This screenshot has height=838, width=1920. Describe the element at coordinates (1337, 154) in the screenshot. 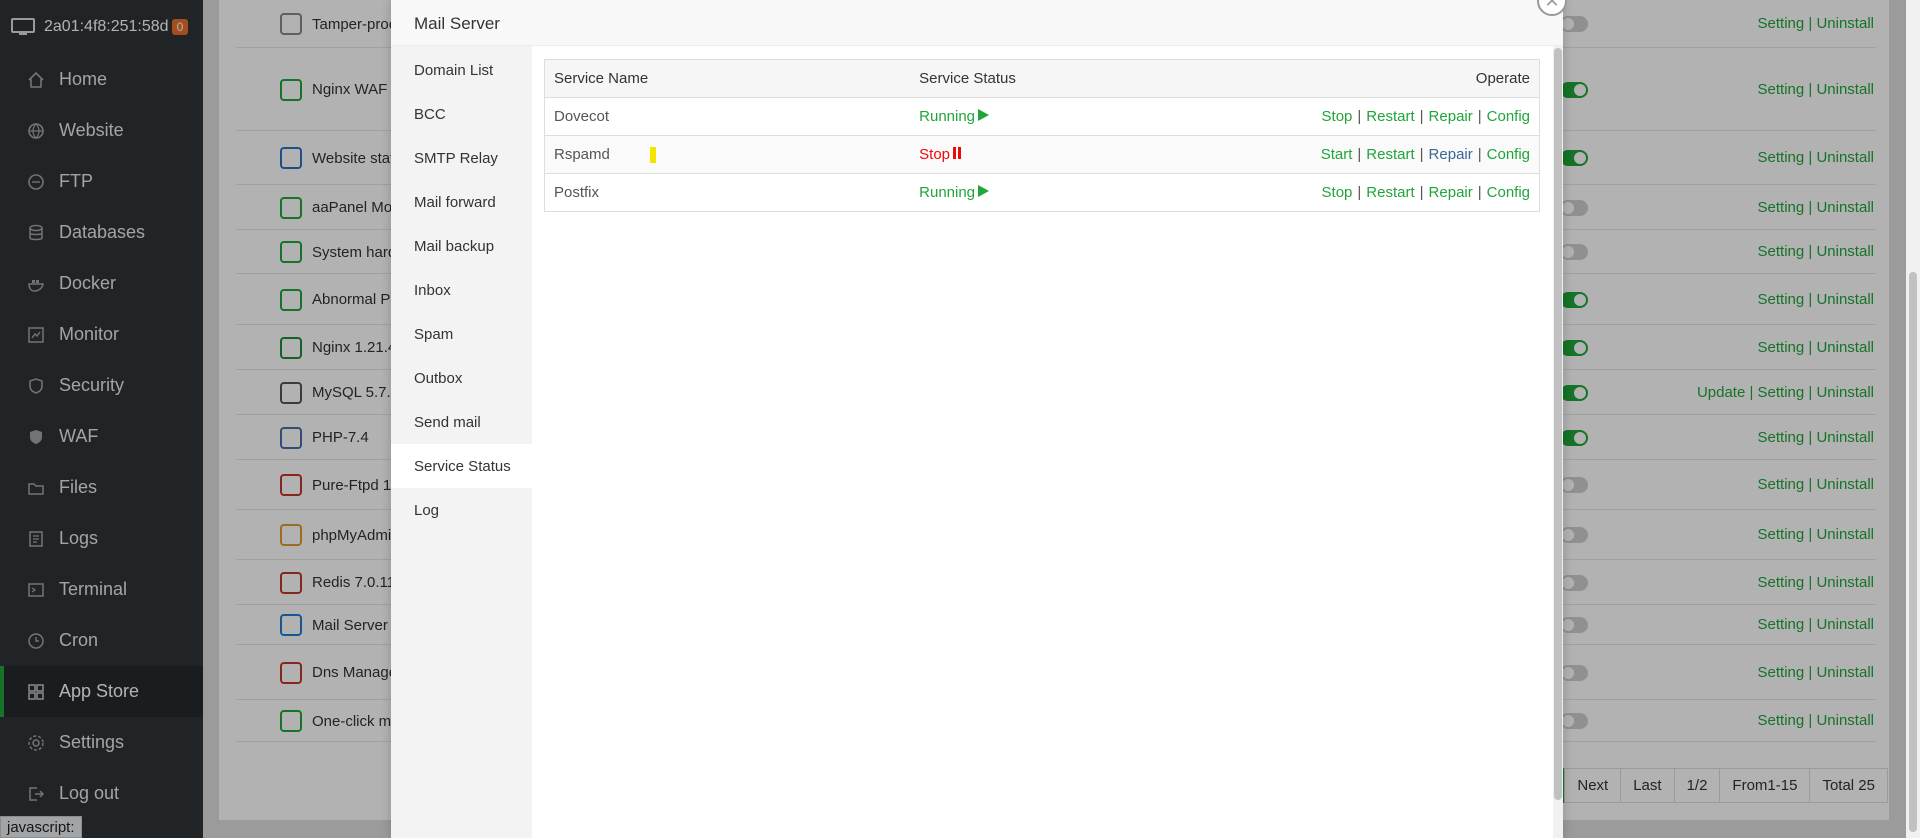

I see `start-button: Start` at that location.